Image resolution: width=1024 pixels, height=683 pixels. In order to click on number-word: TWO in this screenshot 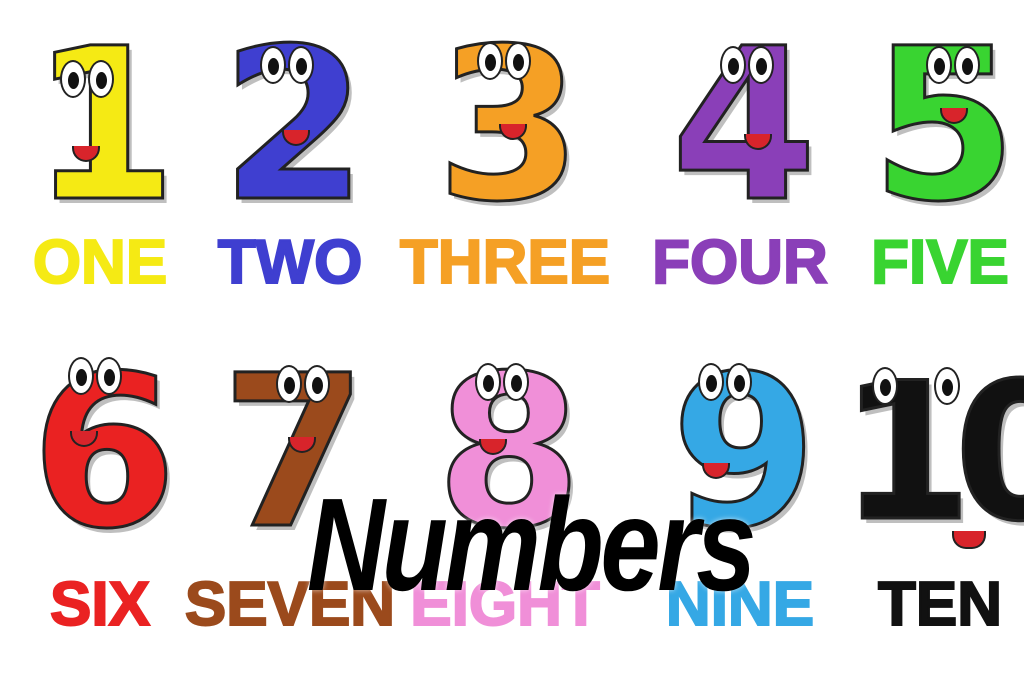, I will do `click(290, 262)`.